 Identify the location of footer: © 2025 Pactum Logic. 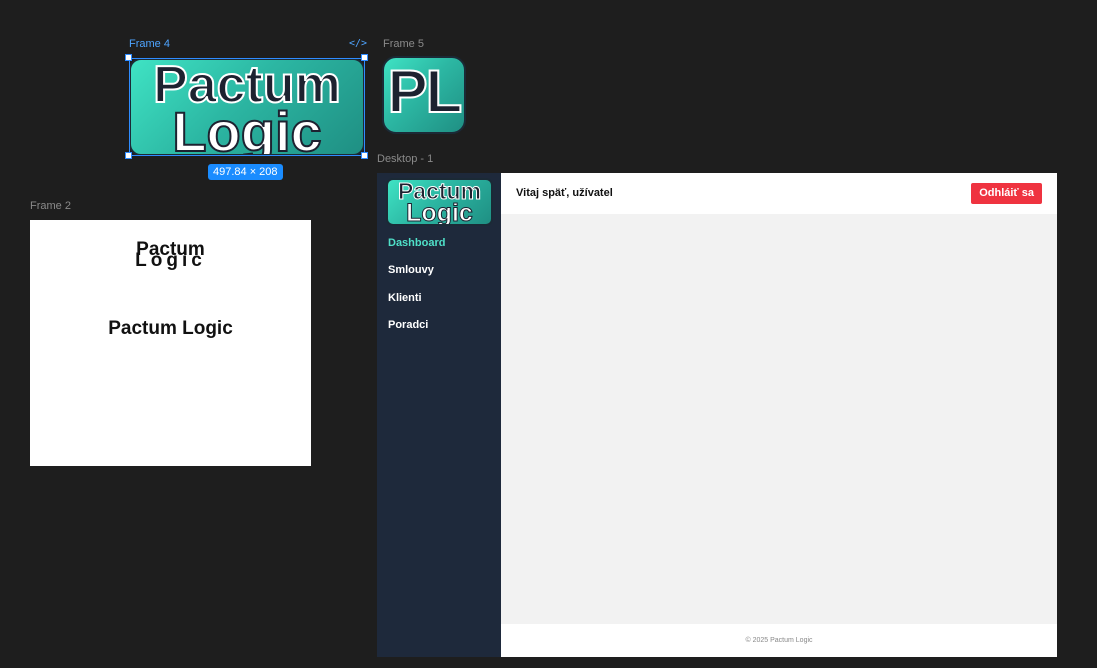
(779, 640).